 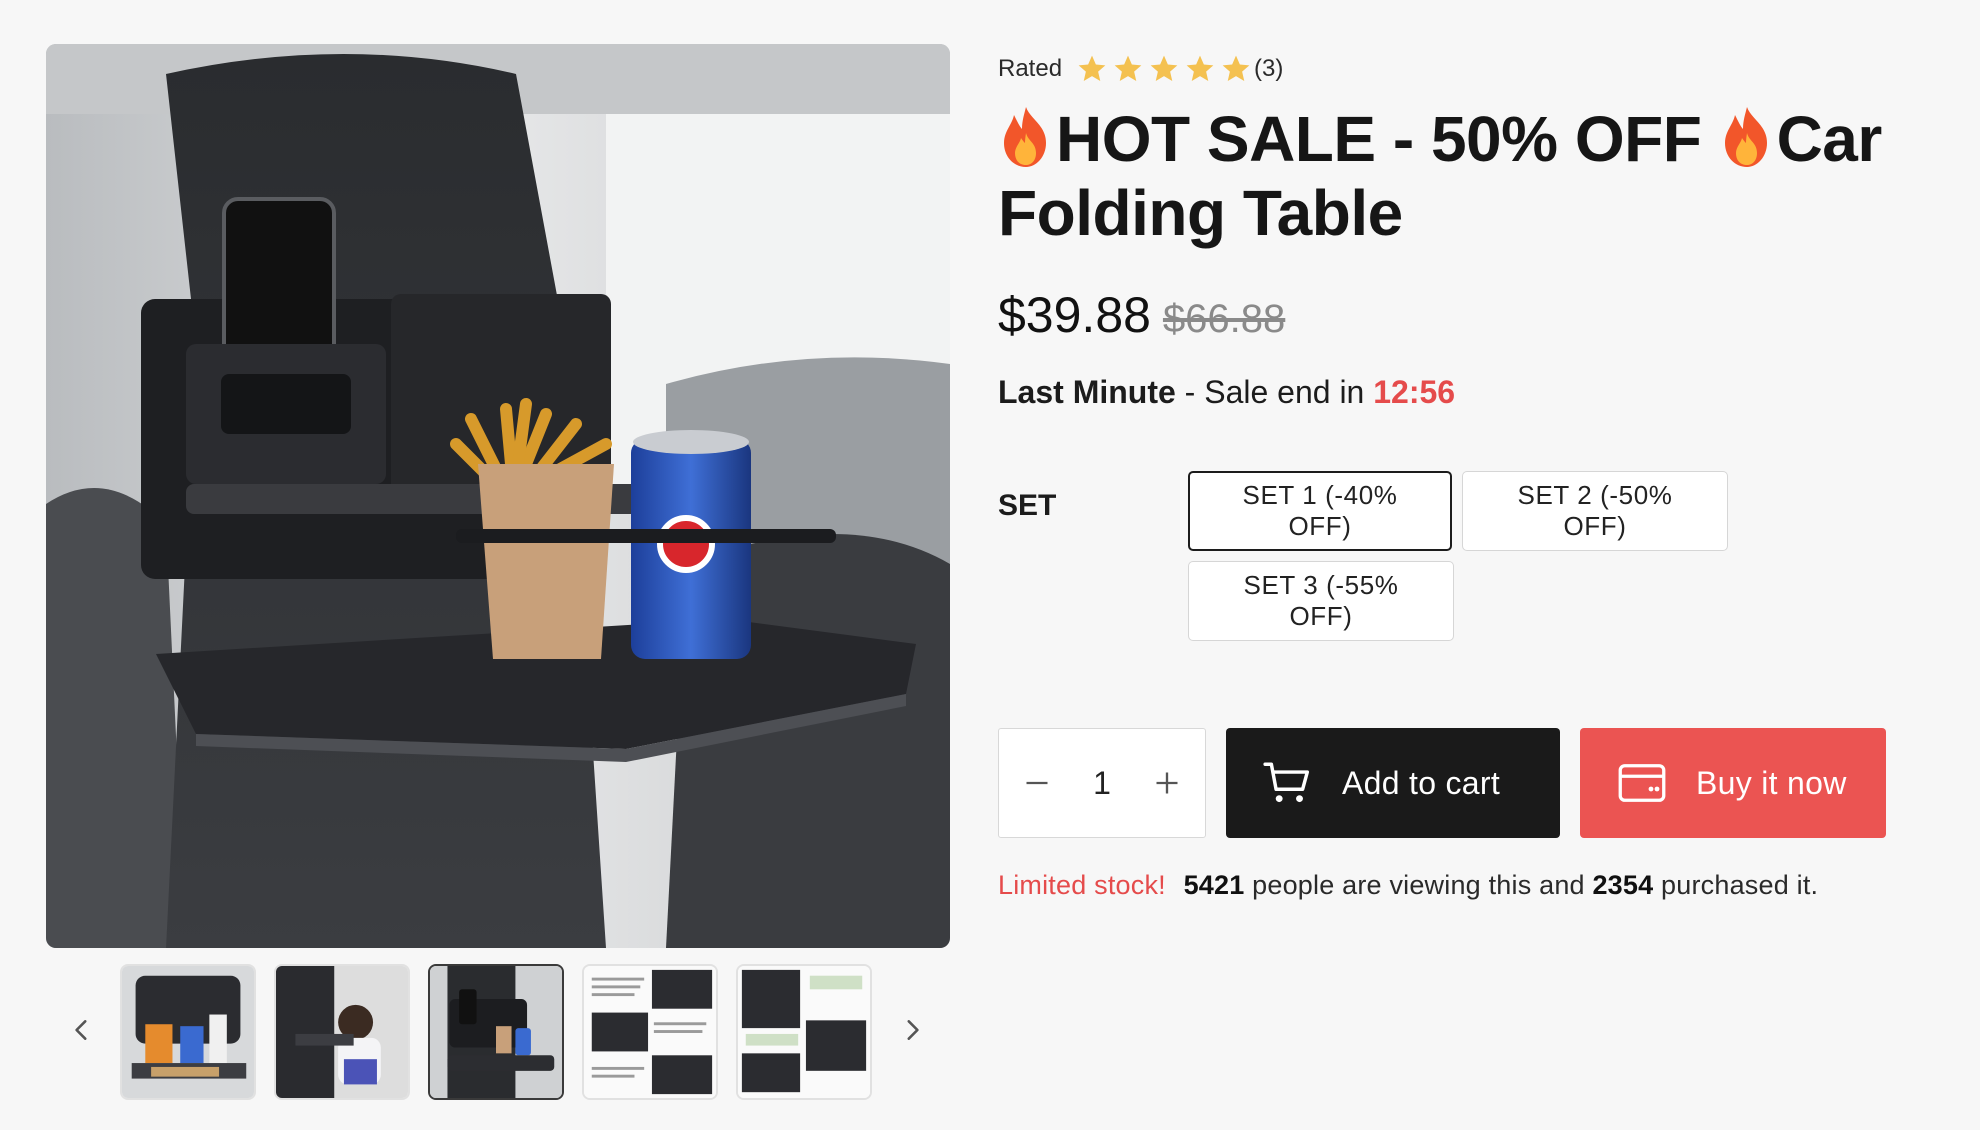 I want to click on plus-icon, so click(x=1167, y=783).